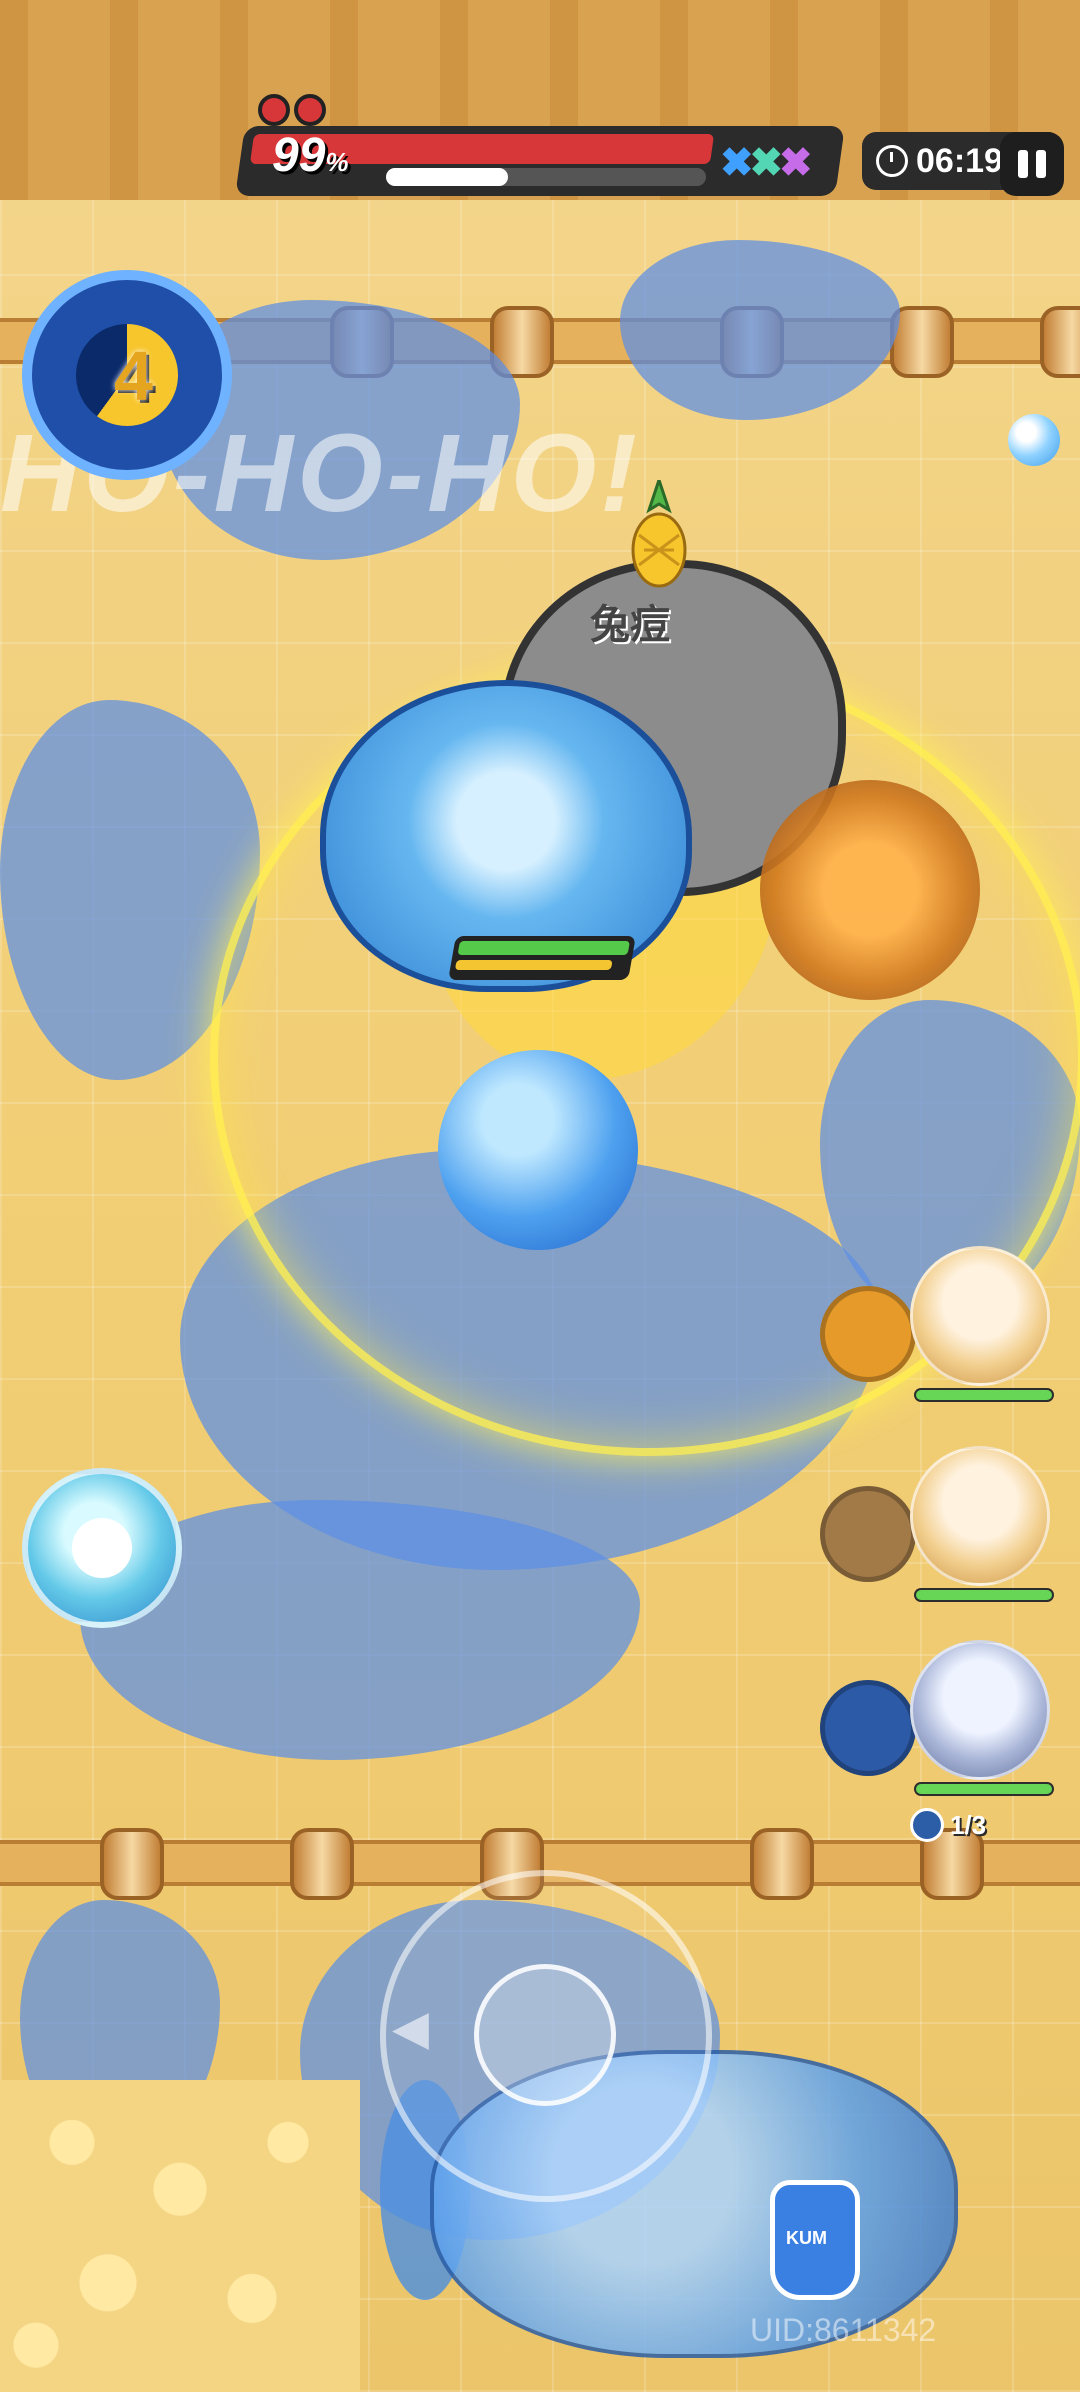 The width and height of the screenshot is (1080, 2392). Describe the element at coordinates (870, 890) in the screenshot. I see `orange-explosion` at that location.